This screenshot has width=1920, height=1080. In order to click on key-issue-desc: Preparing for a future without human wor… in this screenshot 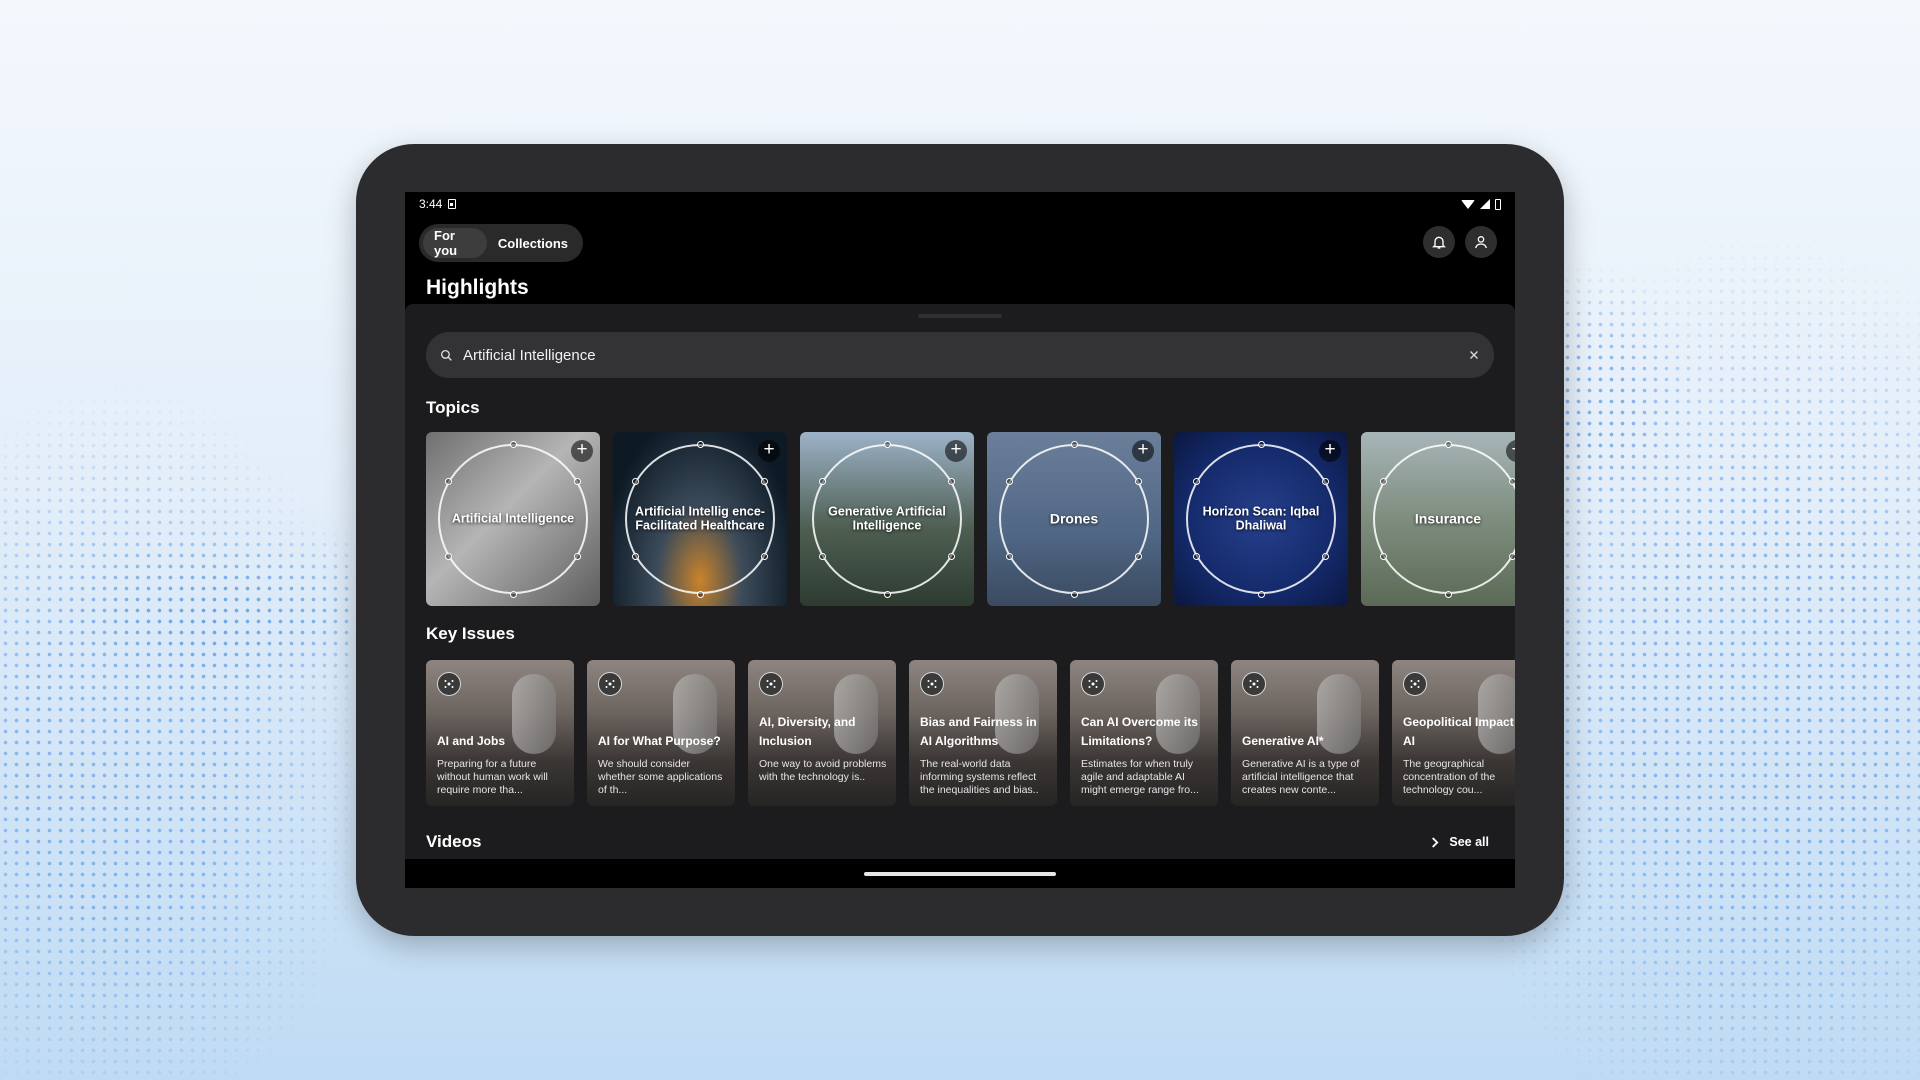, I will do `click(492, 777)`.